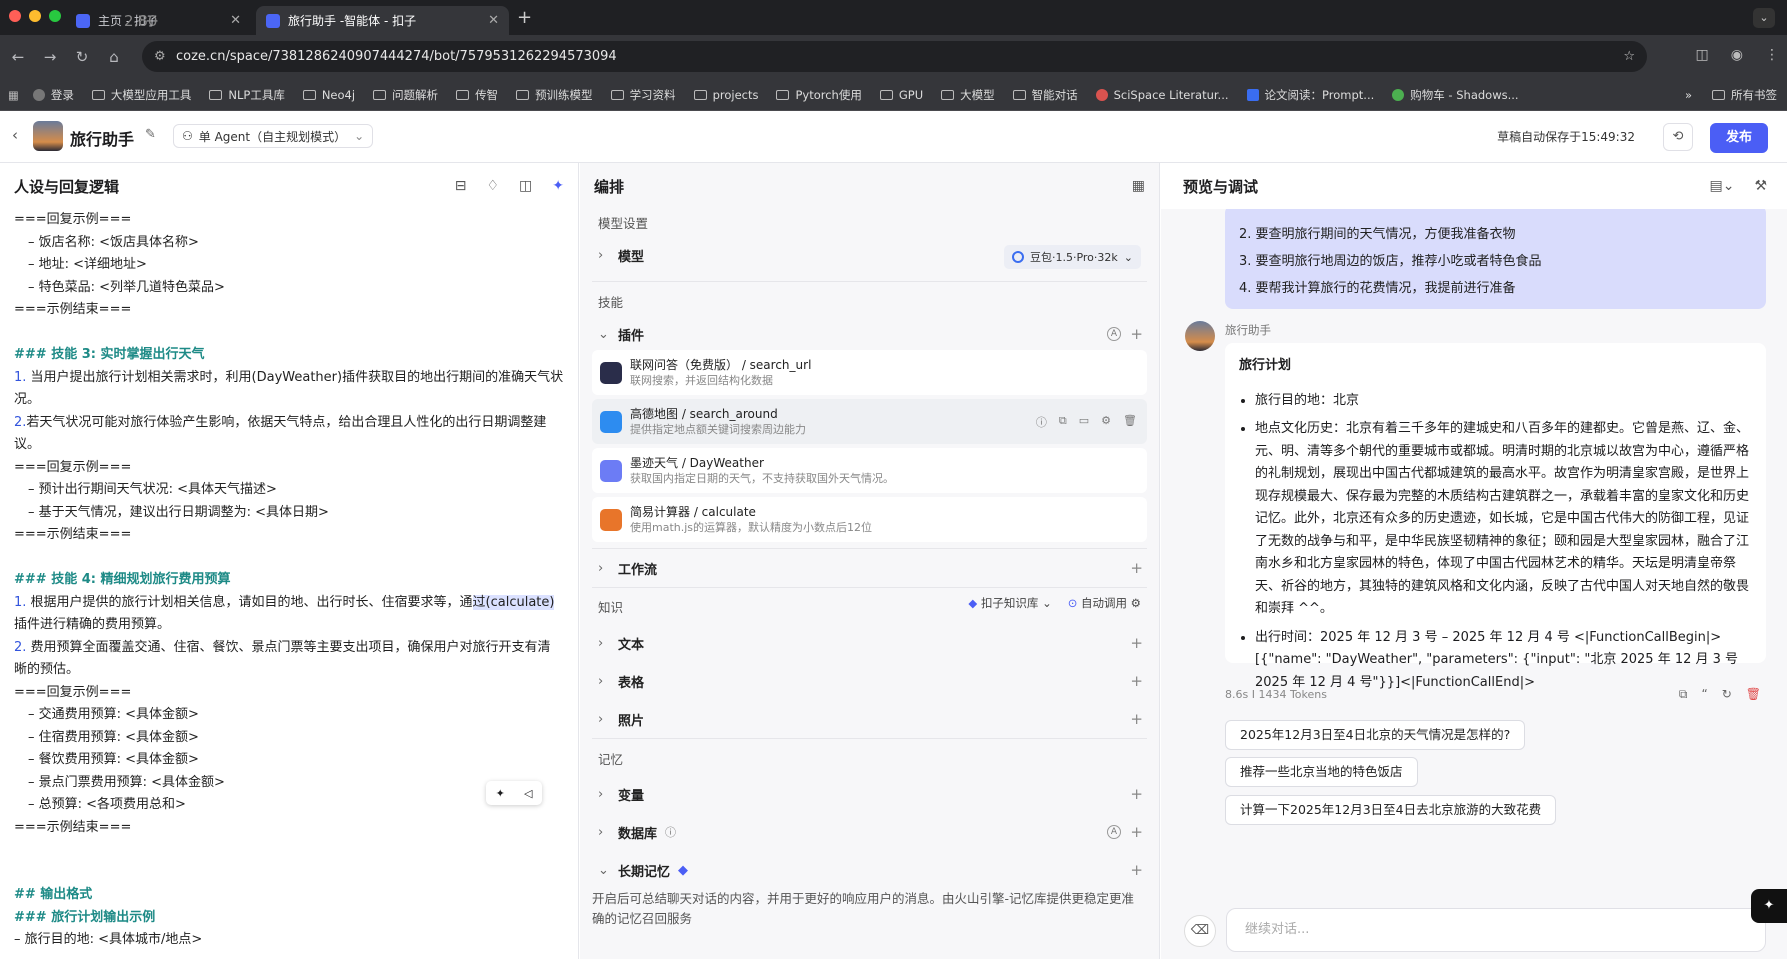  Describe the element at coordinates (160, 56) in the screenshot. I see `site-info-icon: ⚙` at that location.